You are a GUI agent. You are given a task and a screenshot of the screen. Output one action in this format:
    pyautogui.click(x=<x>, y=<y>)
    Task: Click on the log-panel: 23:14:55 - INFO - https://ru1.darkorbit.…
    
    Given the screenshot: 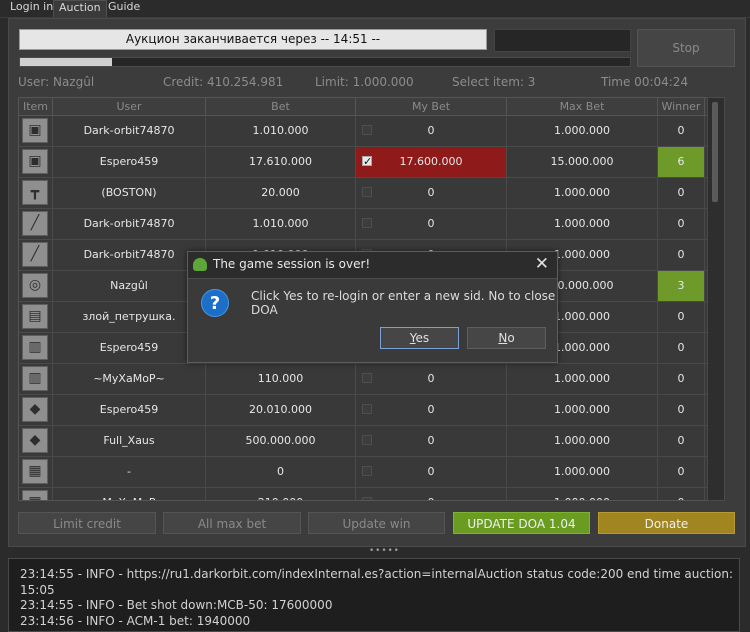 What is the action you would take?
    pyautogui.click(x=374, y=595)
    